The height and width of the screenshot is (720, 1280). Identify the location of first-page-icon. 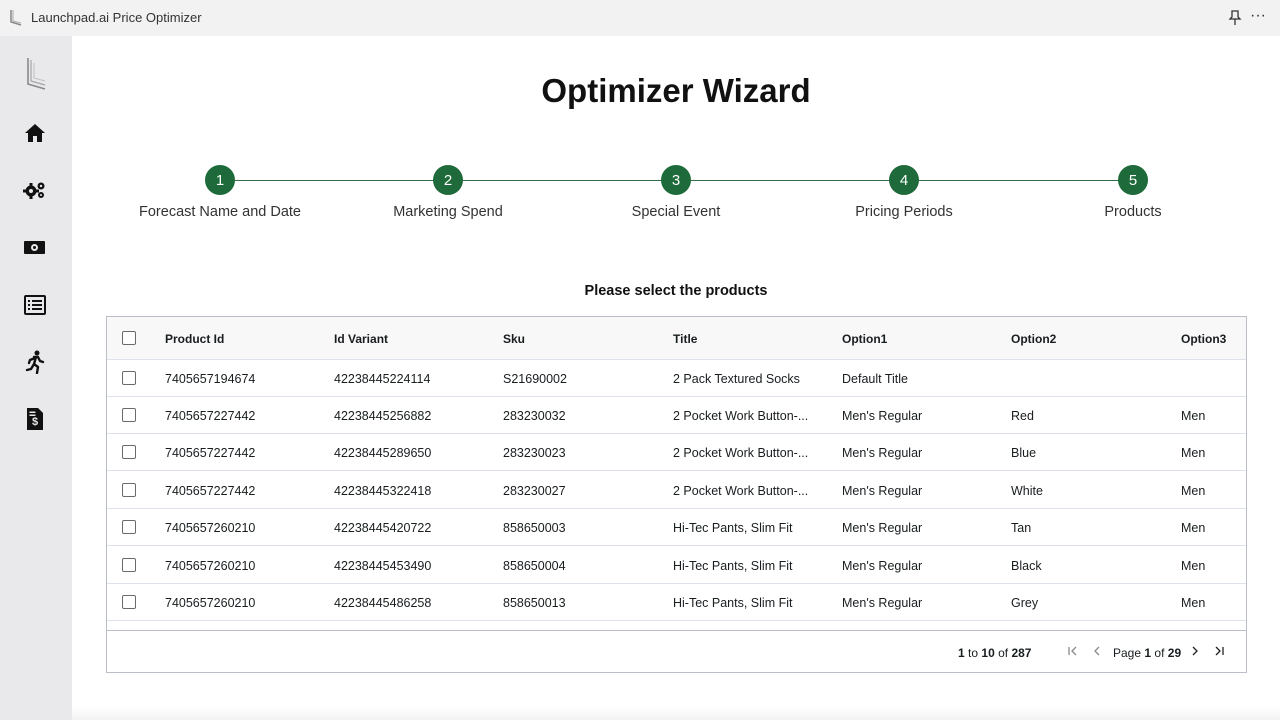
(1073, 651).